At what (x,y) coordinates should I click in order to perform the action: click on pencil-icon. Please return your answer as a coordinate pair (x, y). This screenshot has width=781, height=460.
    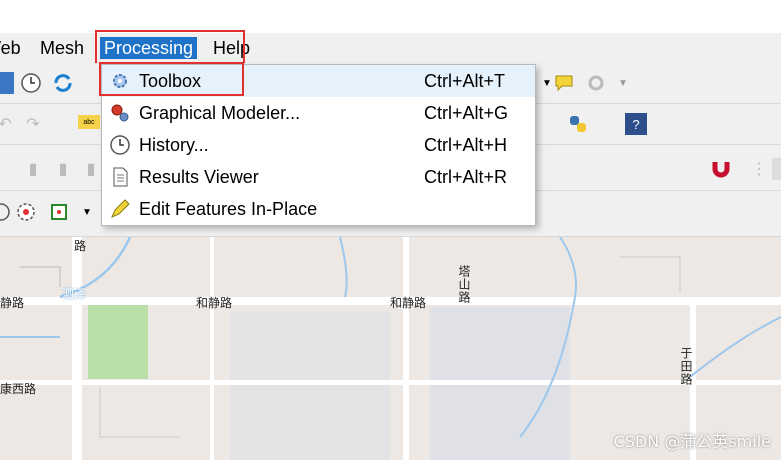
    Looking at the image, I should click on (120, 209).